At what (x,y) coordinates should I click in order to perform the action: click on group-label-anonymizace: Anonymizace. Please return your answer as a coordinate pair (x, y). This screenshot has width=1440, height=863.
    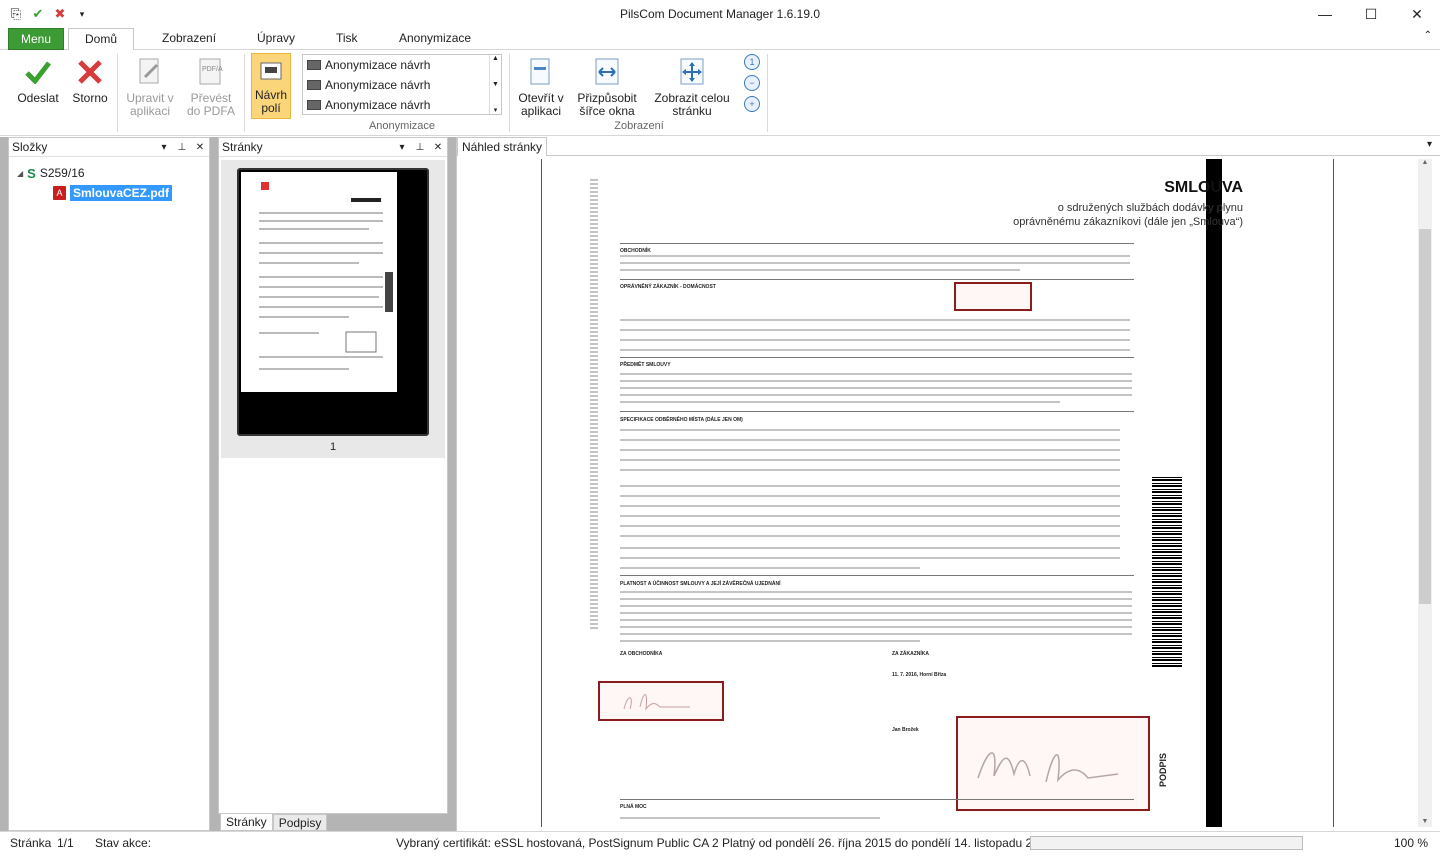
    Looking at the image, I should click on (402, 126).